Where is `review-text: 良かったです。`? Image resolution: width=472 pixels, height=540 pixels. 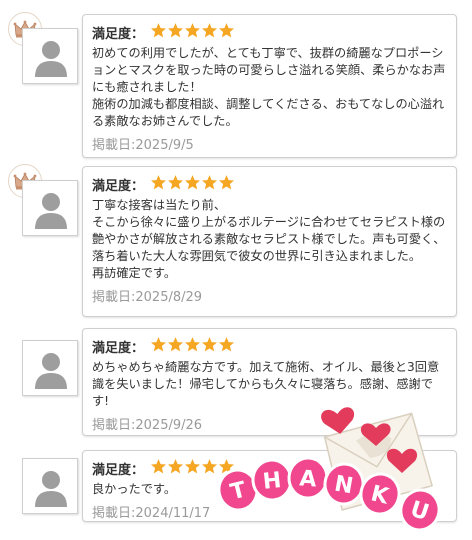 review-text: 良かったです。 is located at coordinates (134, 489).